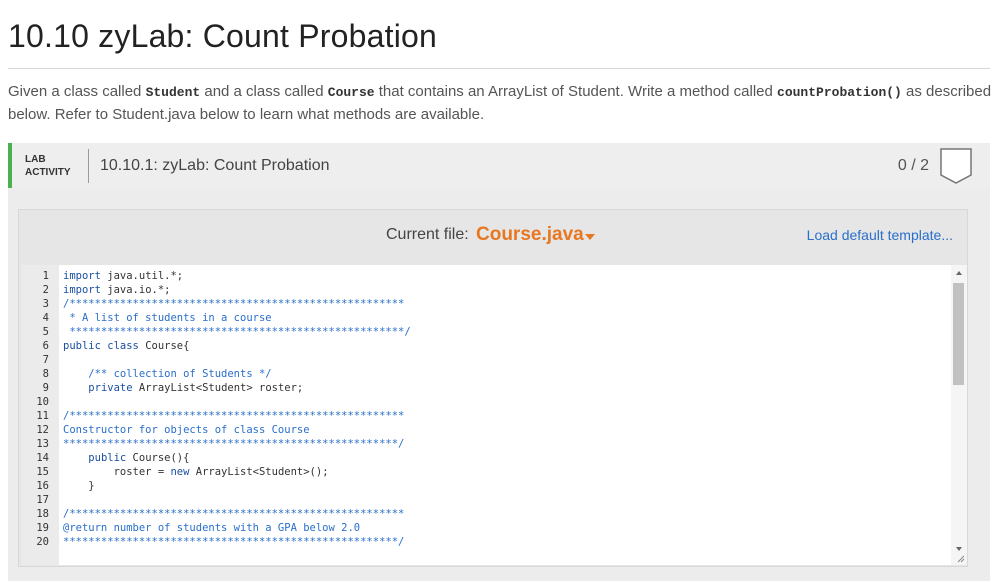  What do you see at coordinates (167, 374) in the screenshot?
I see `code-text: /** collection of Students */` at bounding box center [167, 374].